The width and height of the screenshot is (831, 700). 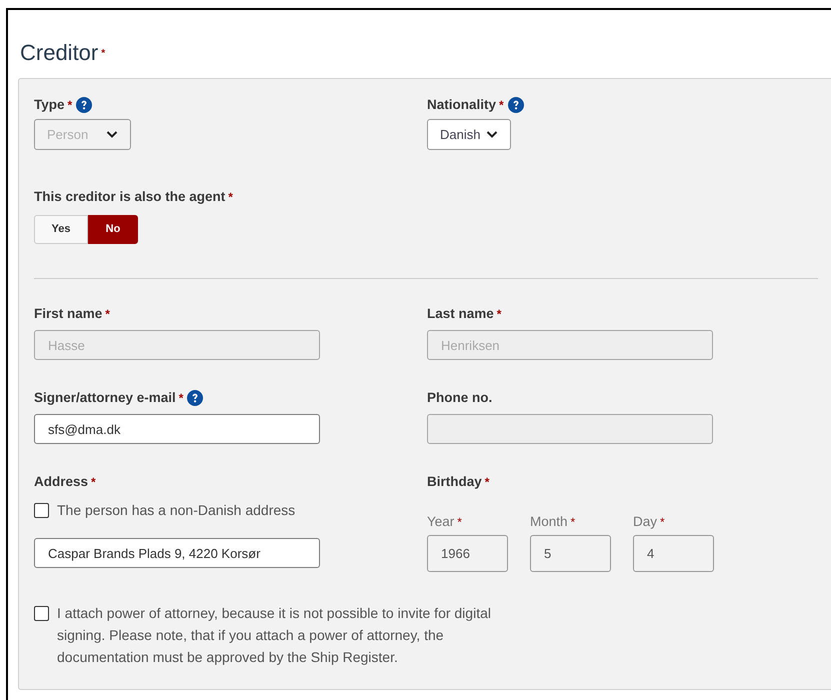 I want to click on field-label: Last name, so click(x=460, y=314).